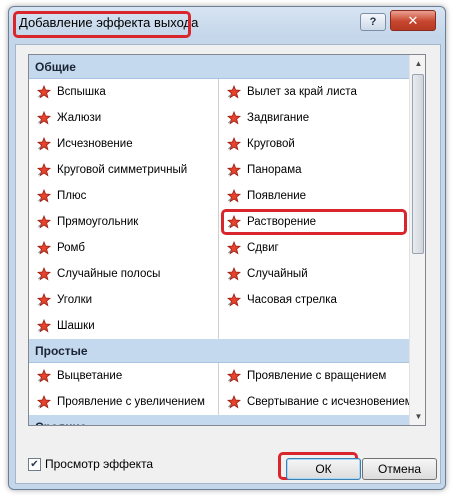  I want to click on effect-item: Часовая стрелка, so click(314, 300).